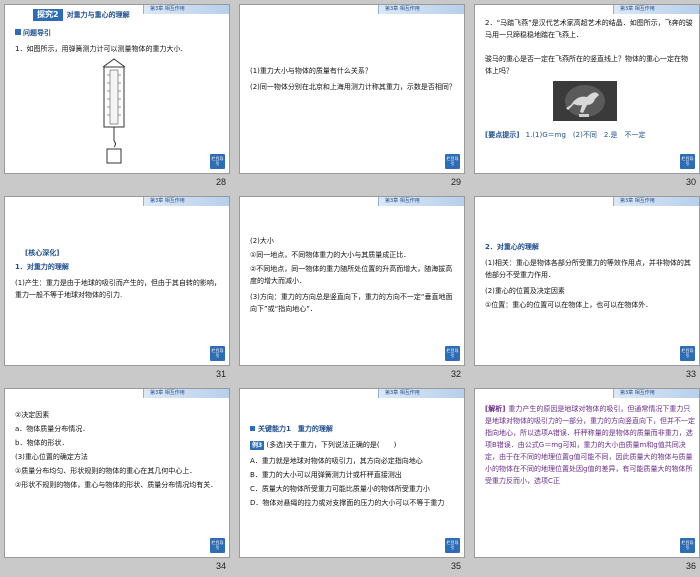 This screenshot has width=700, height=577. Describe the element at coordinates (336, 461) in the screenshot. I see `option-a: A．重力就是地球对物体的吸引力，其方向必定指向地心` at that location.